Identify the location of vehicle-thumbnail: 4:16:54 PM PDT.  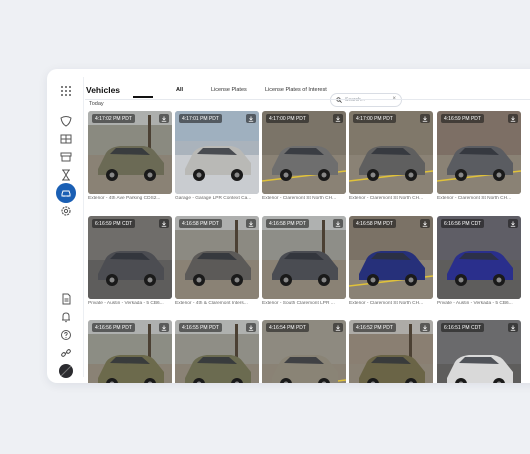
(304, 351).